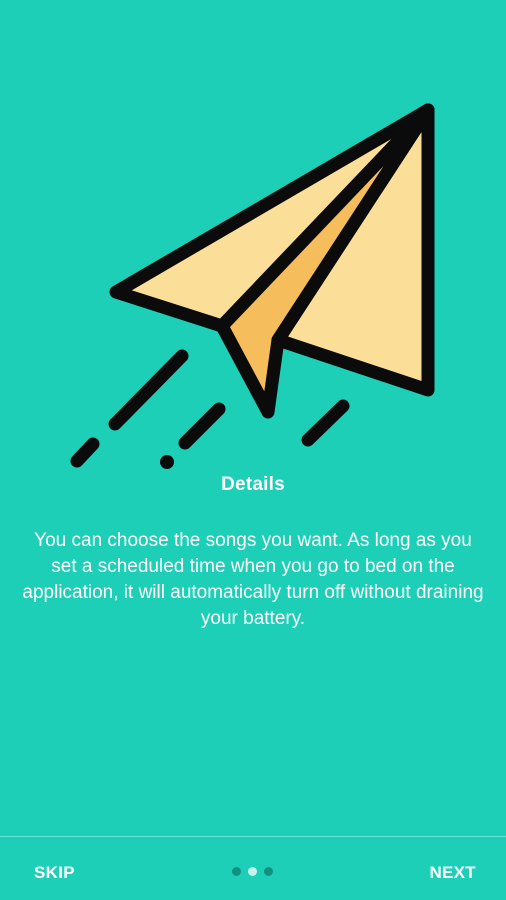 This screenshot has height=900, width=506. I want to click on page-indicator, so click(252, 871).